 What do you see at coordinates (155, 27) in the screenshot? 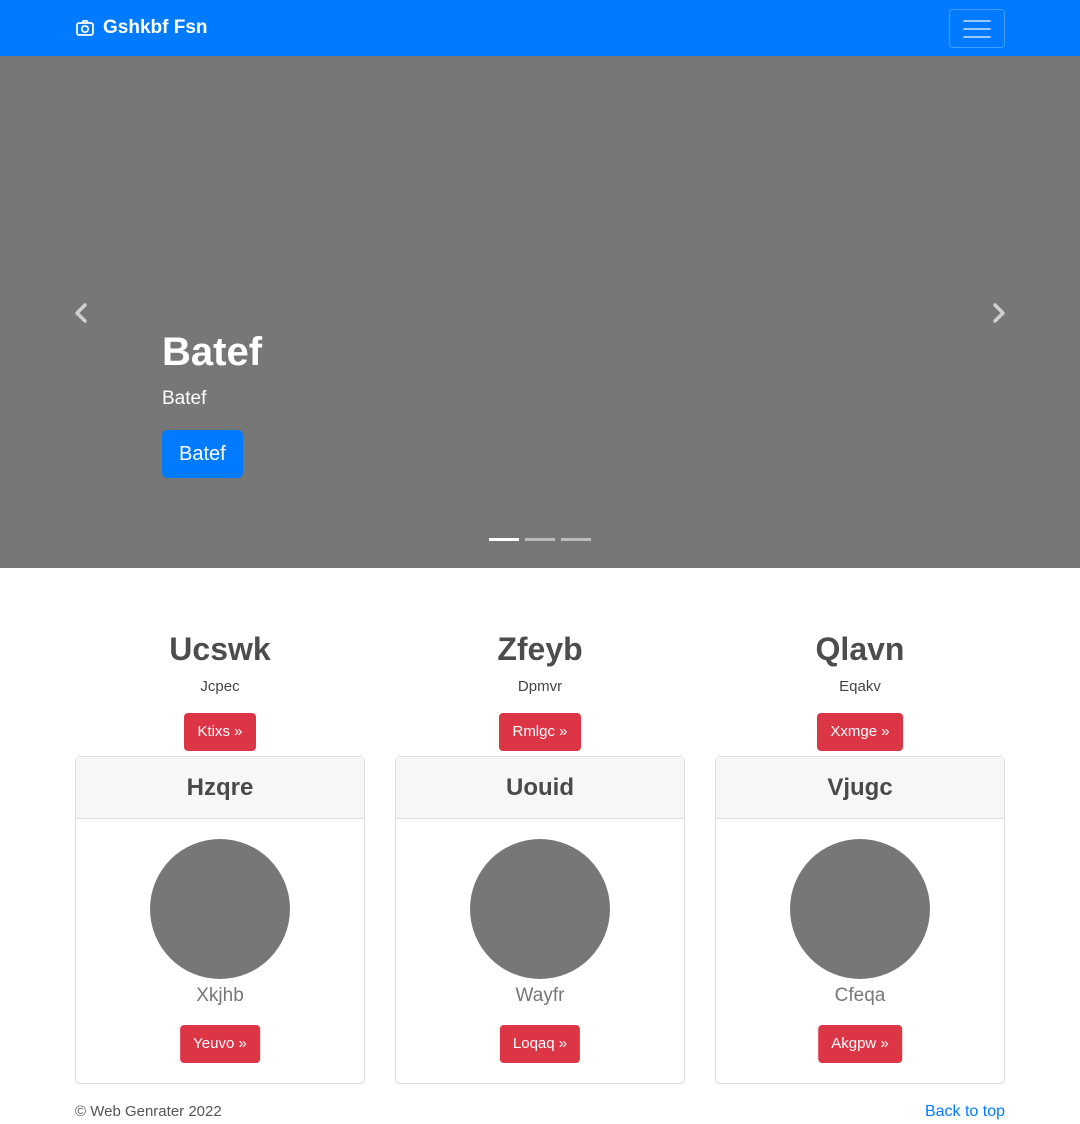
I see `brand-name: Gshkbf Fsn` at bounding box center [155, 27].